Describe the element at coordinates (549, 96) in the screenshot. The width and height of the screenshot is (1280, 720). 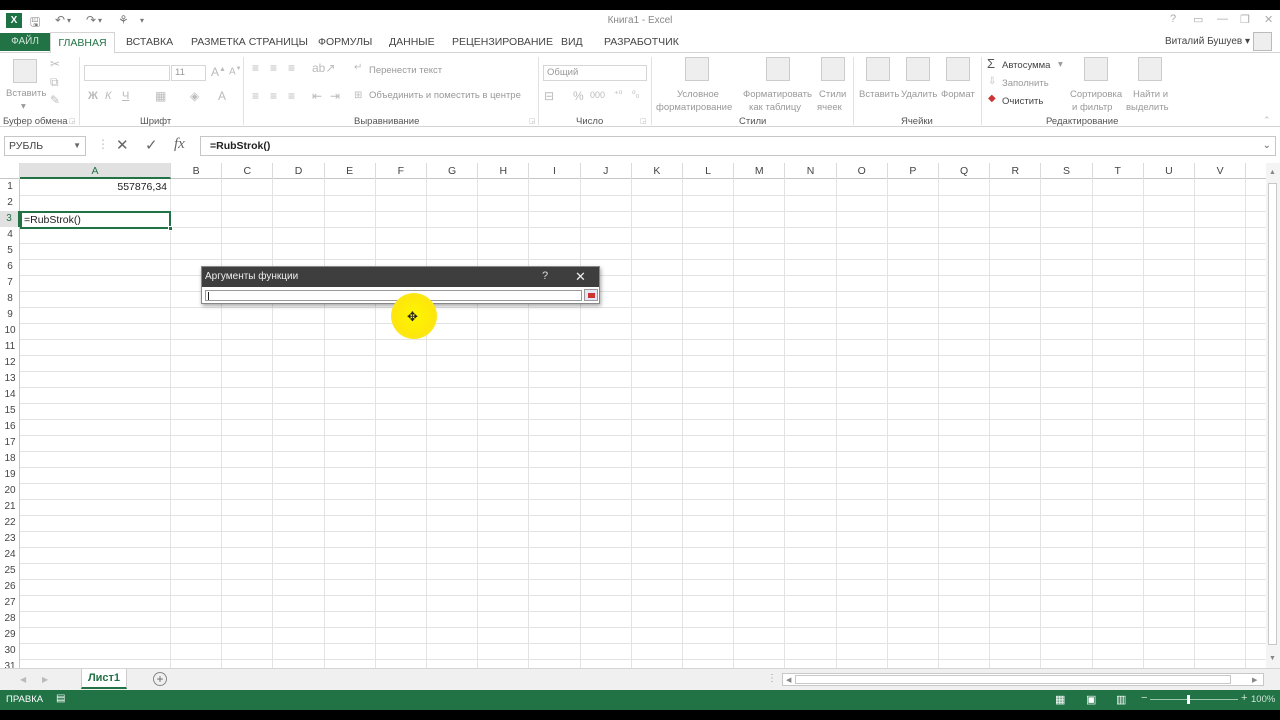
I see `currency-icon: ⊟` at that location.